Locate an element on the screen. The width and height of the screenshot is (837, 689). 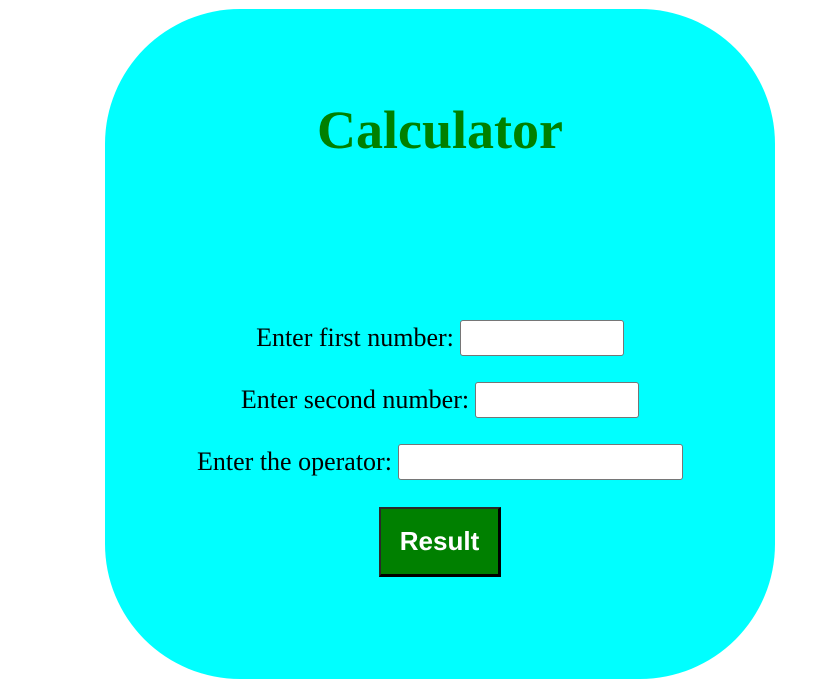
result-button-container: Result is located at coordinates (440, 542).